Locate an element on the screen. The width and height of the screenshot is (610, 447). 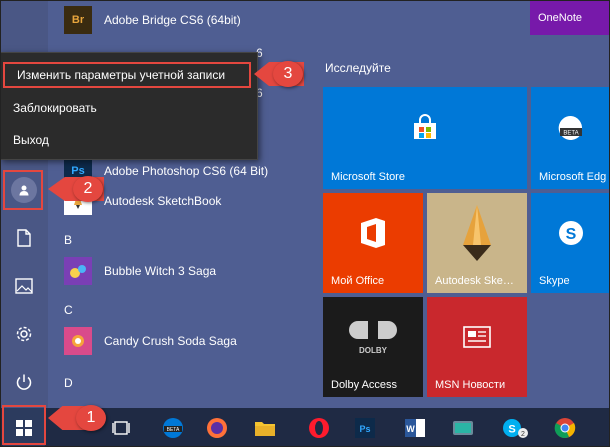
tile-label: Мой Office is located at coordinates (358, 281).